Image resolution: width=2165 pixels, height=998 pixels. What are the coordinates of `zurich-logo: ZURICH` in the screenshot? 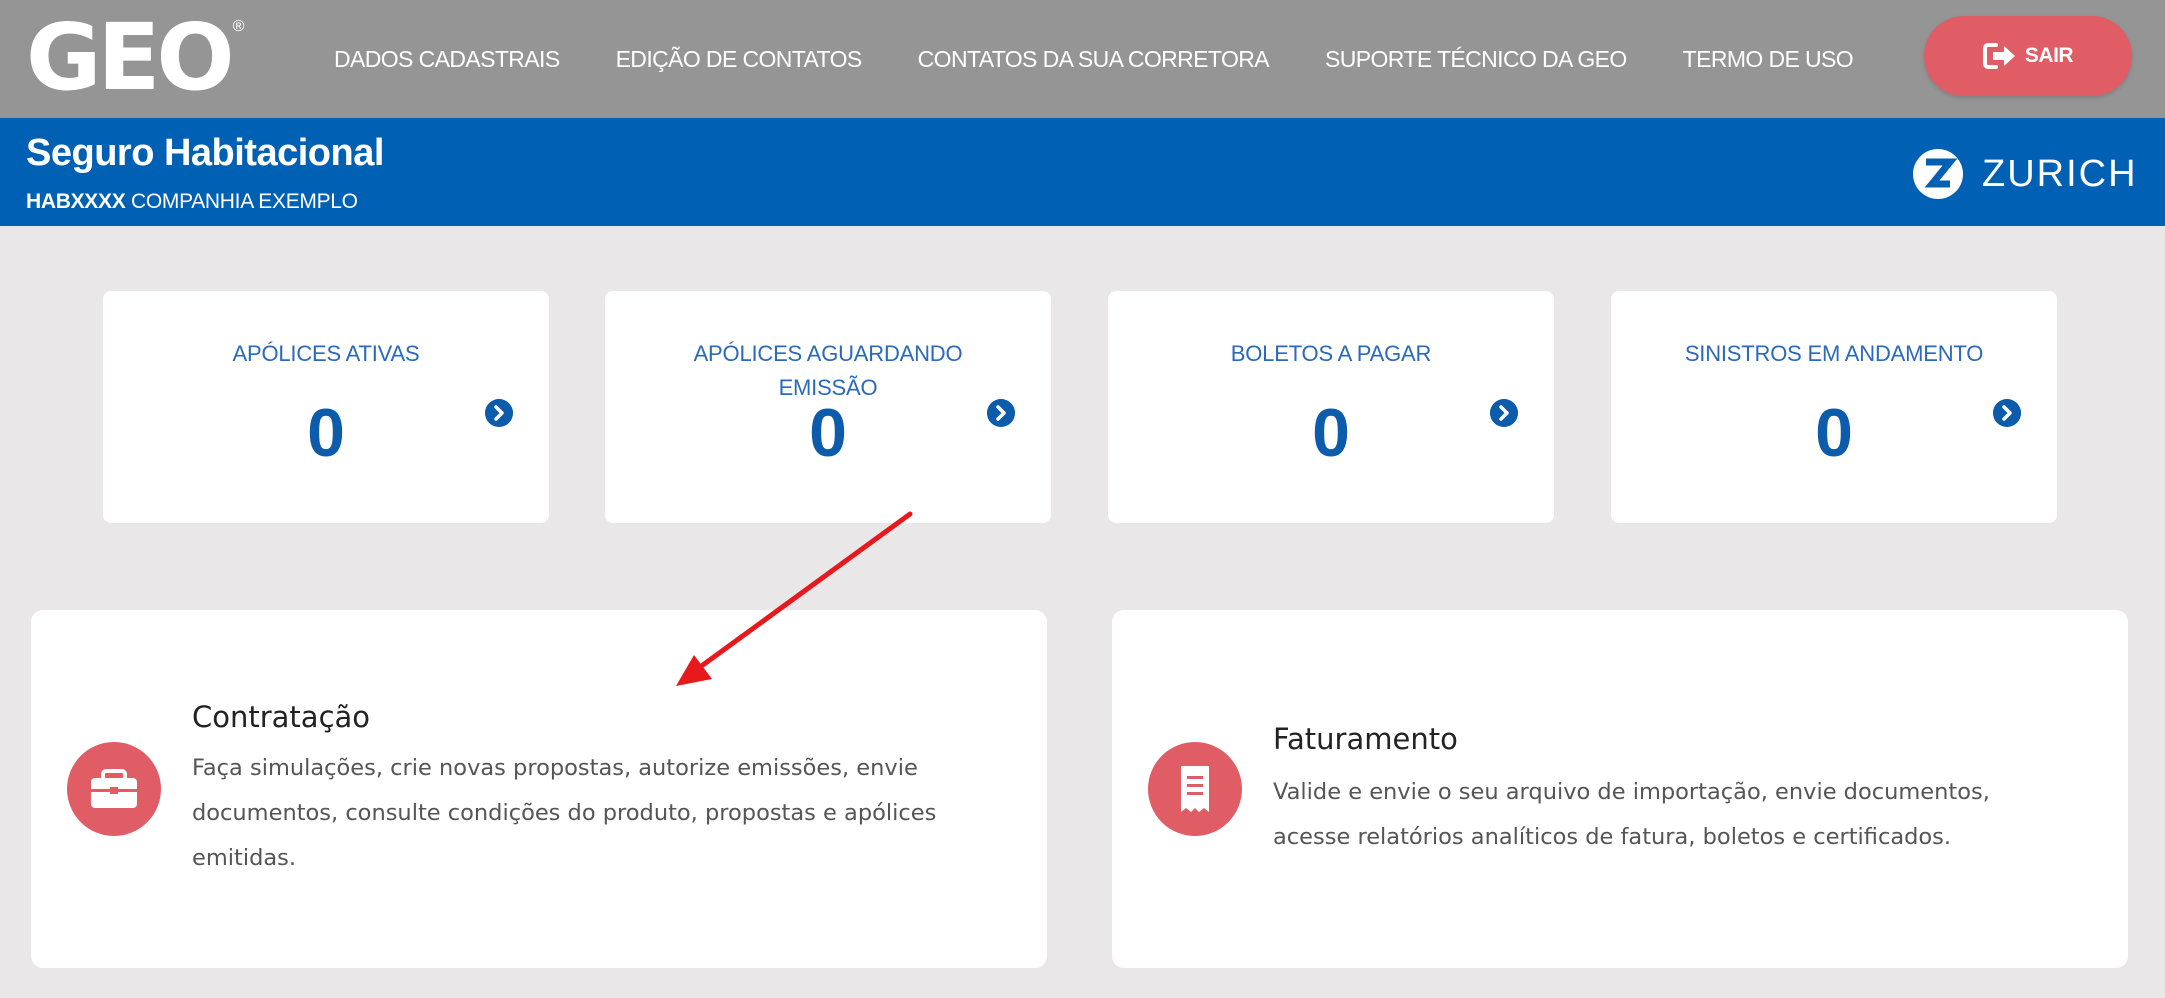 It's located at (2025, 174).